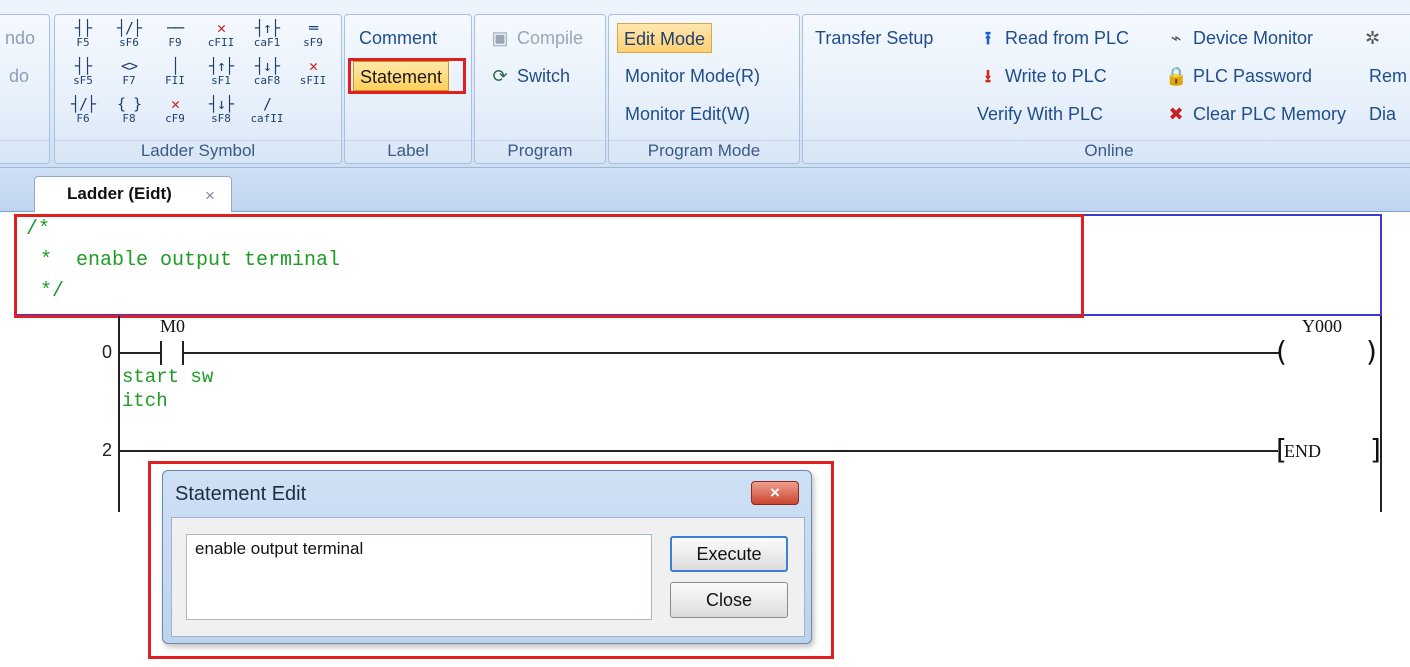 This screenshot has width=1410, height=667. Describe the element at coordinates (83, 80) in the screenshot. I see `ladder-symbol-key: sF5` at that location.